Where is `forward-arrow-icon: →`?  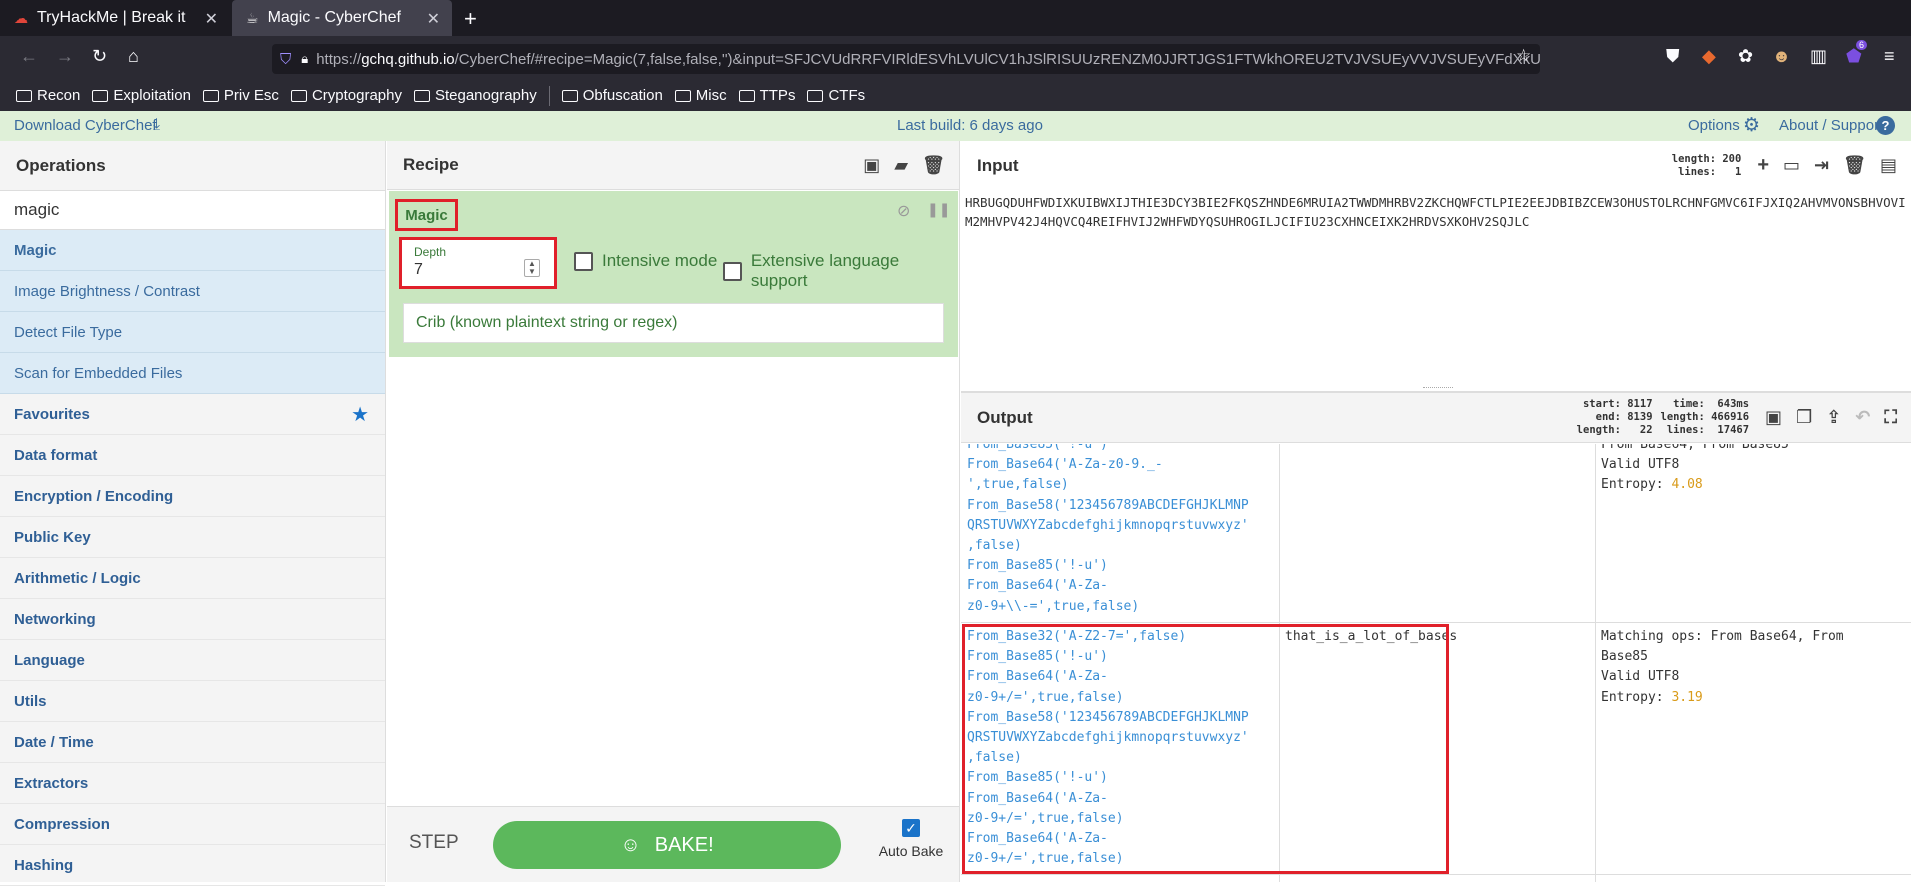
forward-arrow-icon: → is located at coordinates (65, 56).